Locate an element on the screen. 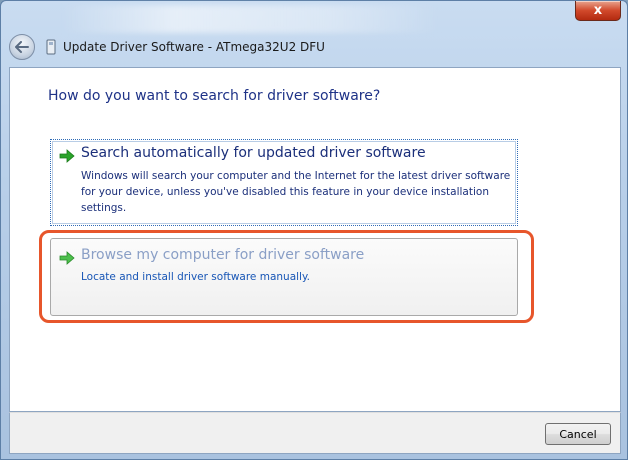 The width and height of the screenshot is (628, 460). close-button: x is located at coordinates (598, 11).